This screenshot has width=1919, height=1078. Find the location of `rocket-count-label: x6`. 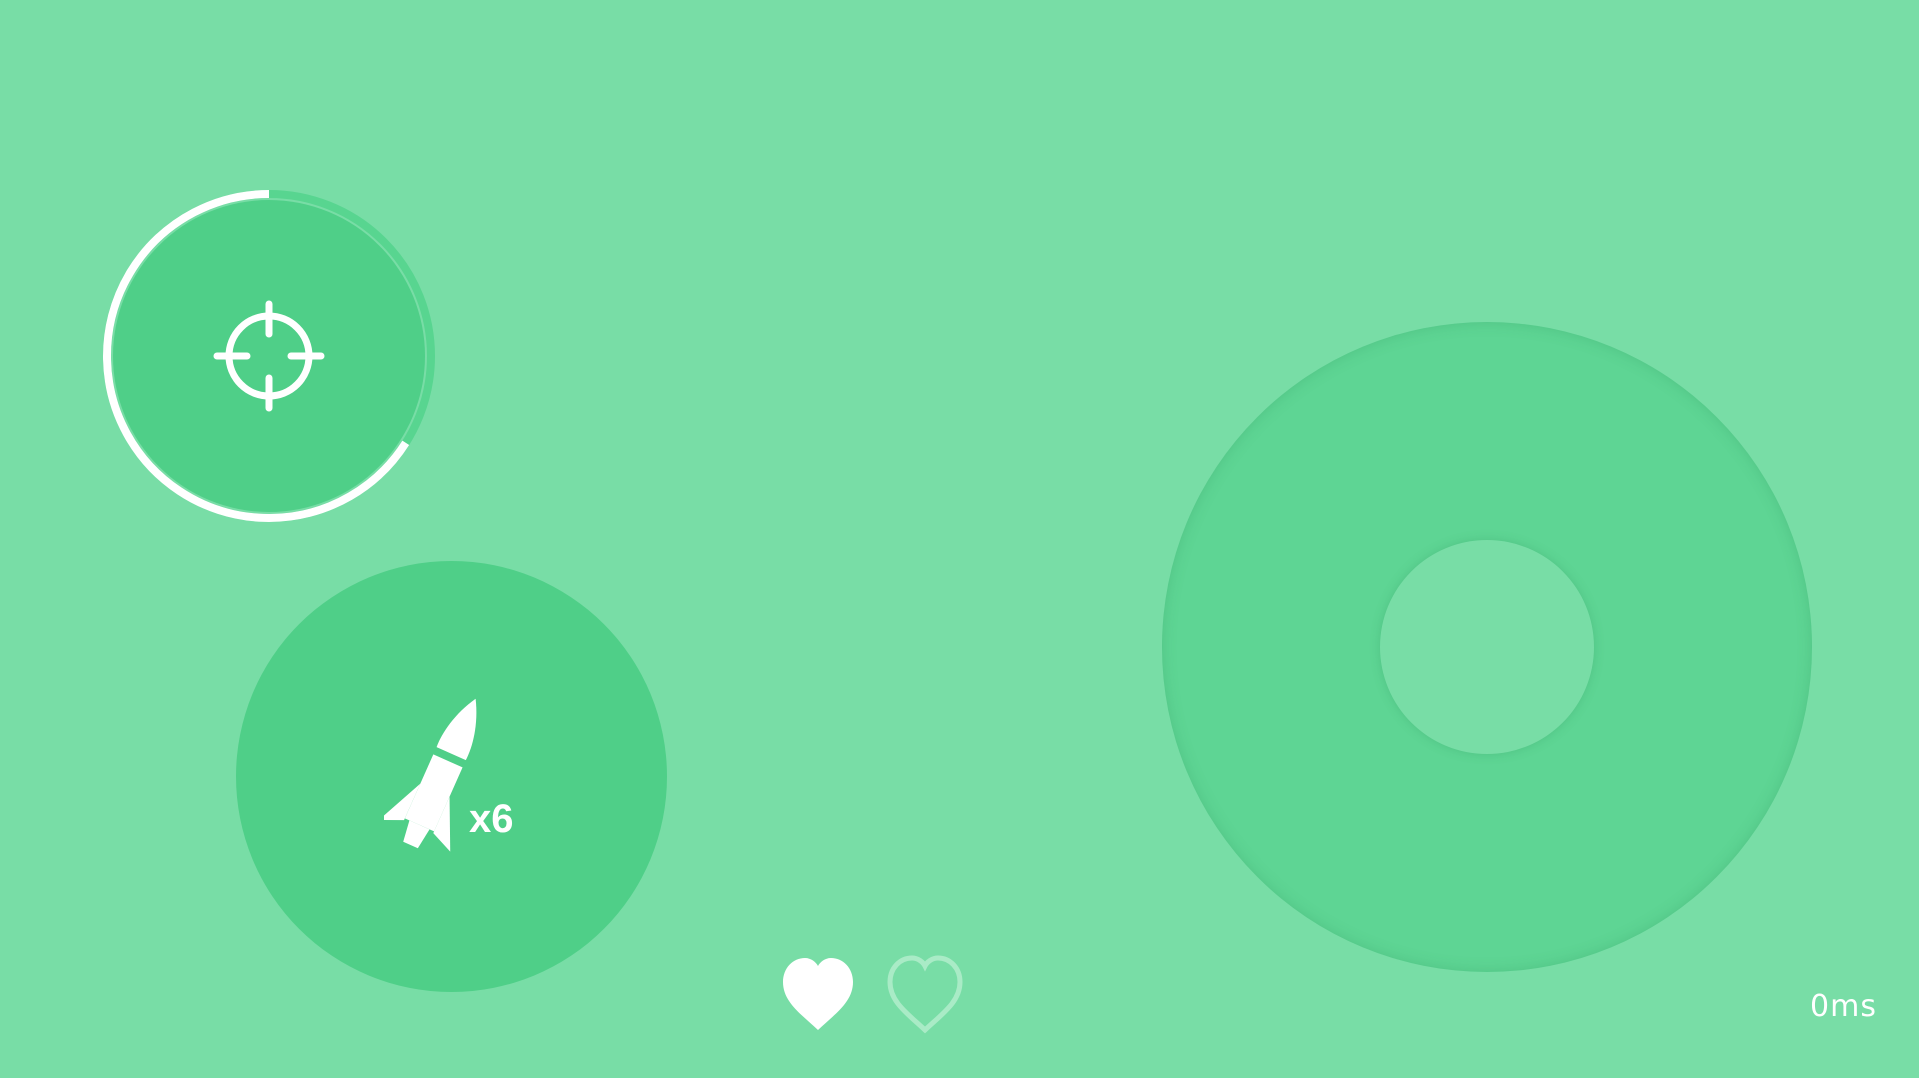

rocket-count-label: x6 is located at coordinates (491, 819).